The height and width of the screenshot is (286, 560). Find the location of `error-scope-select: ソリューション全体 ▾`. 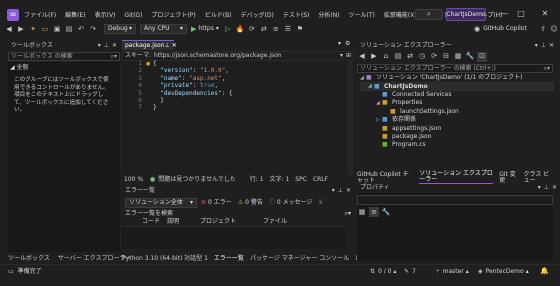

error-scope-select: ソリューション全体 ▾ is located at coordinates (161, 203).